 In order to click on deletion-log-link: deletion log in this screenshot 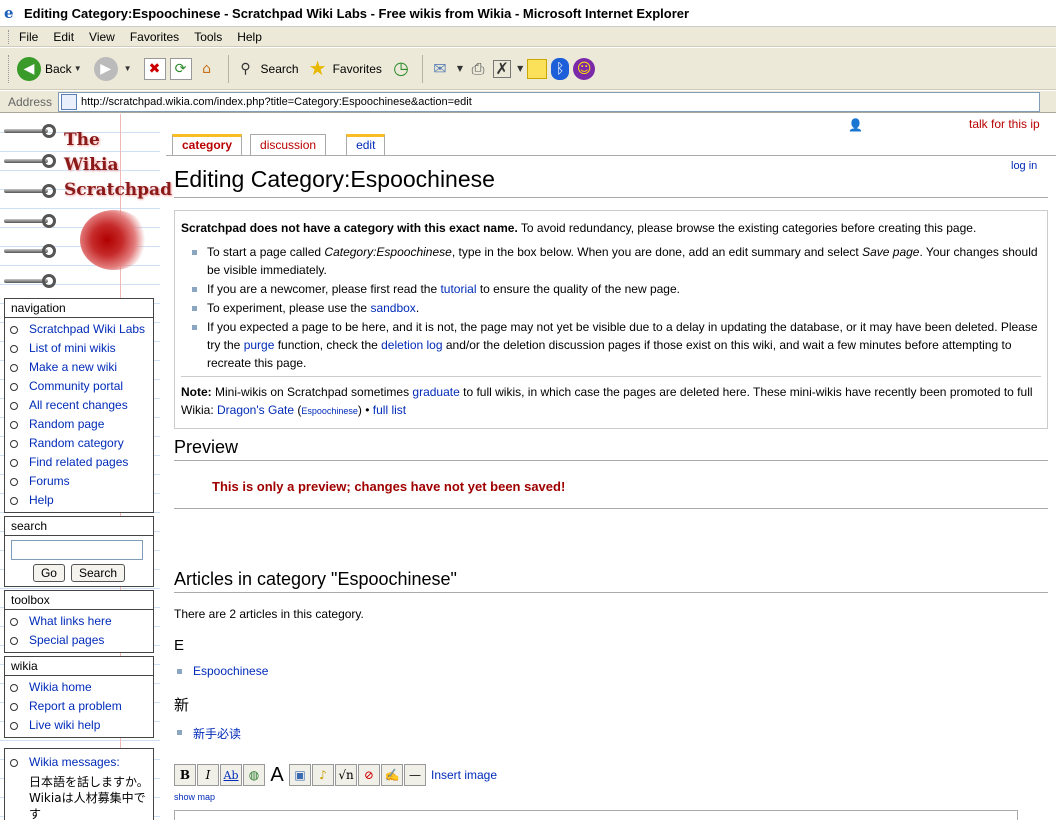, I will do `click(411, 345)`.